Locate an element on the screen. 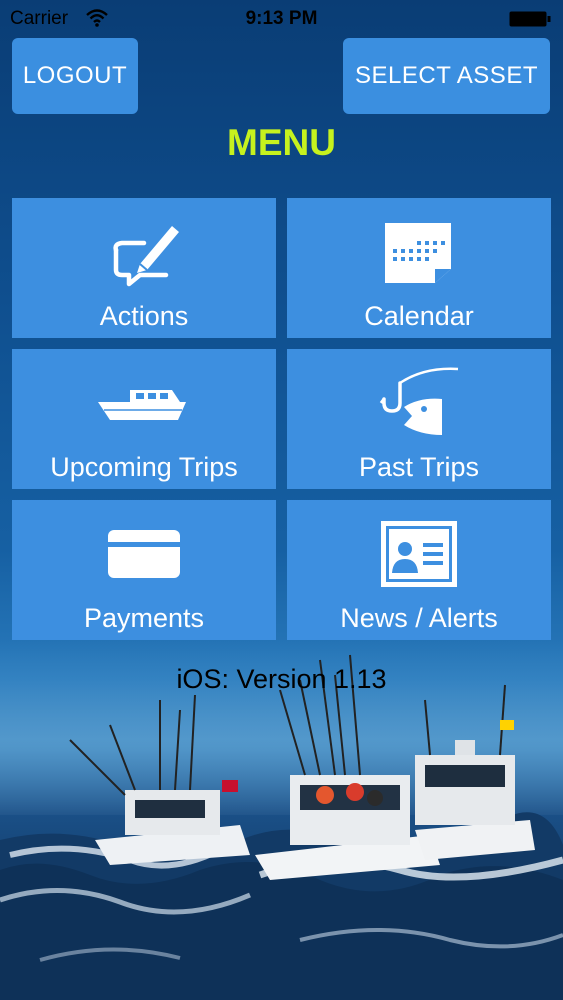  tile-upcoming-trips: Upcoming Trips is located at coordinates (144, 419).